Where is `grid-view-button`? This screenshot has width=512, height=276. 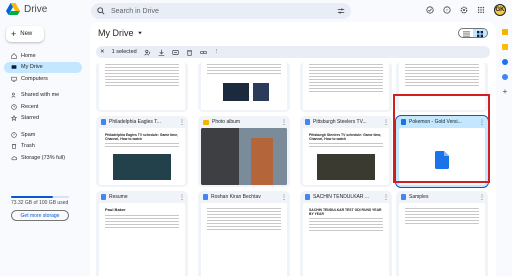
grid-view-button is located at coordinates (480, 33).